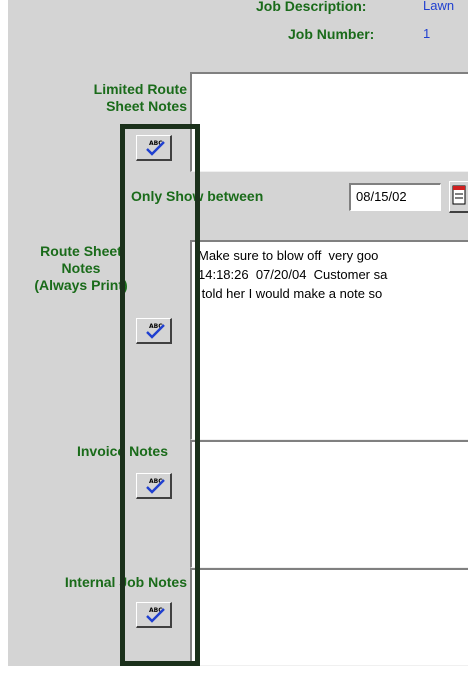  I want to click on show-from-date-input: 08/15/02, so click(395, 197).